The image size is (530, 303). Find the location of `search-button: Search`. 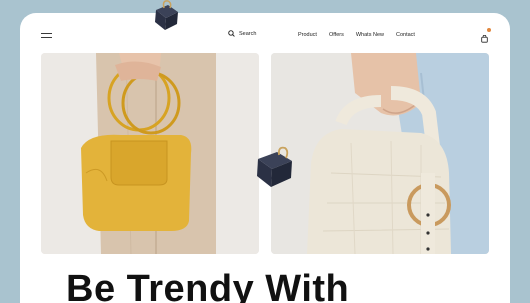

search-button: Search is located at coordinates (242, 33).